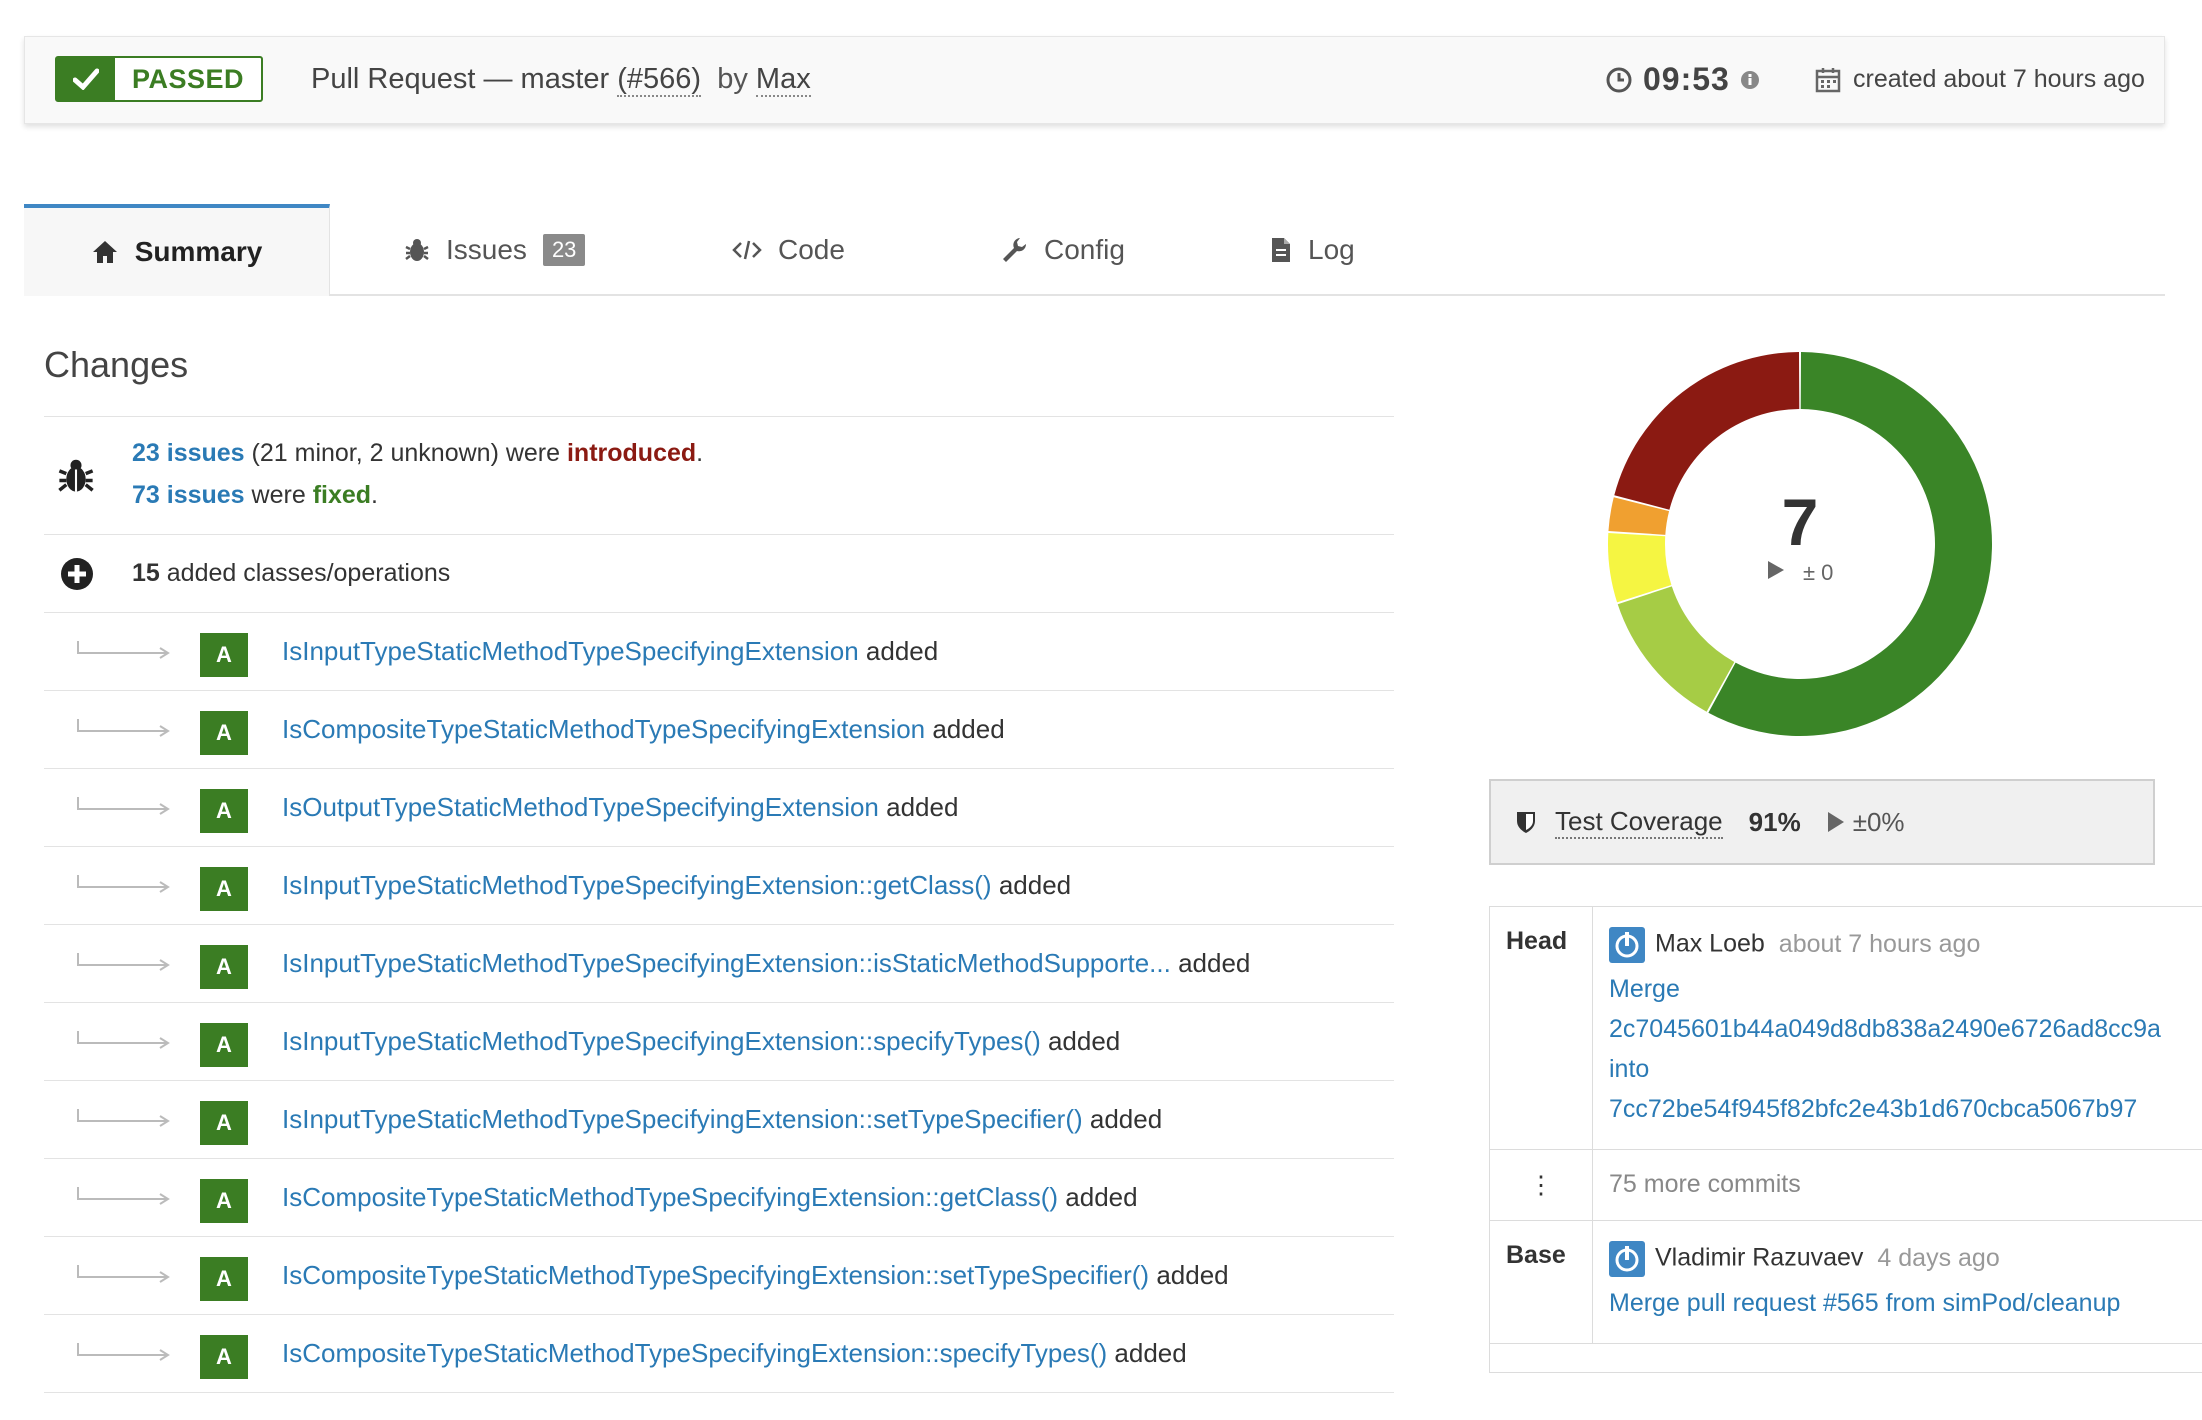 Image resolution: width=2202 pixels, height=1420 pixels. What do you see at coordinates (1818, 572) in the screenshot?
I see `quality-delta-value: ± 0` at bounding box center [1818, 572].